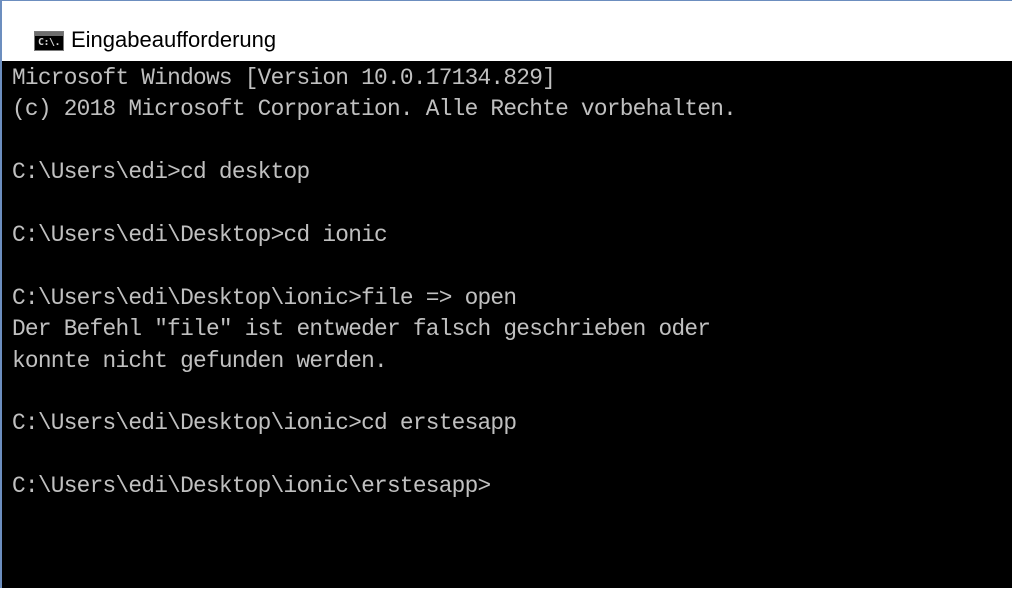 The height and width of the screenshot is (589, 1012). What do you see at coordinates (512, 486) in the screenshot?
I see `prompt-line: C:\Users\edi\Desktop\ionic\erstesapp>` at bounding box center [512, 486].